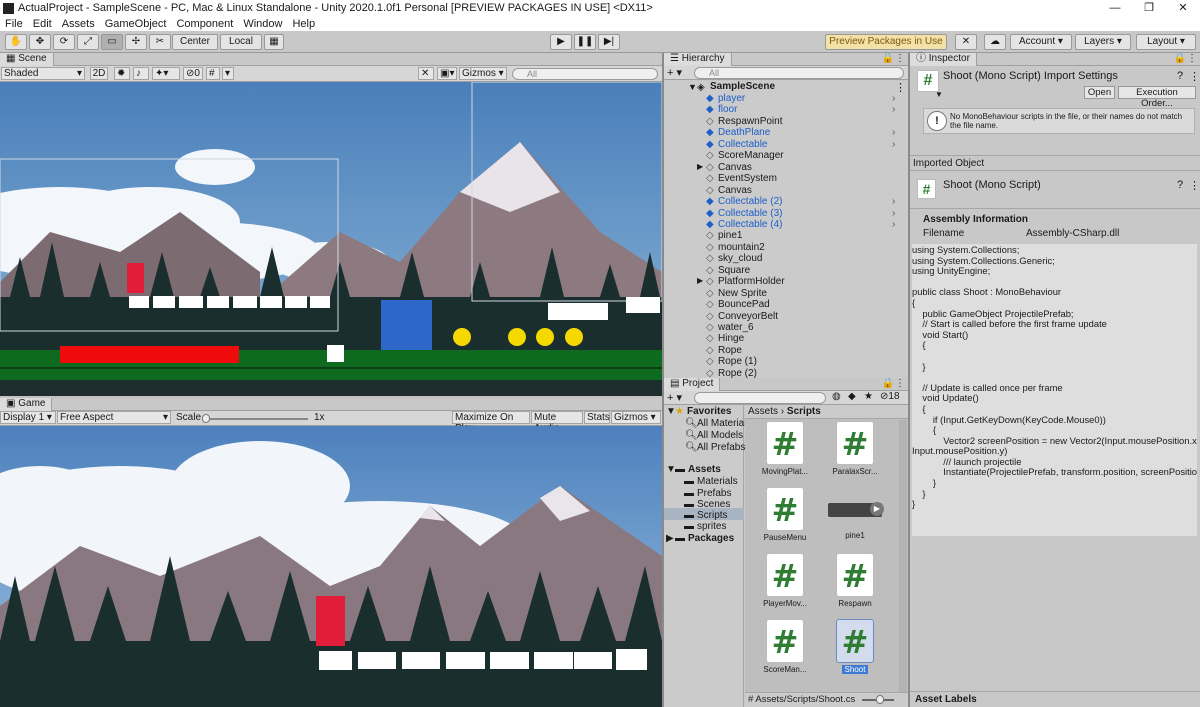 This screenshot has height=707, width=1200. I want to click on packages-arrow-icon: ▶, so click(670, 538).